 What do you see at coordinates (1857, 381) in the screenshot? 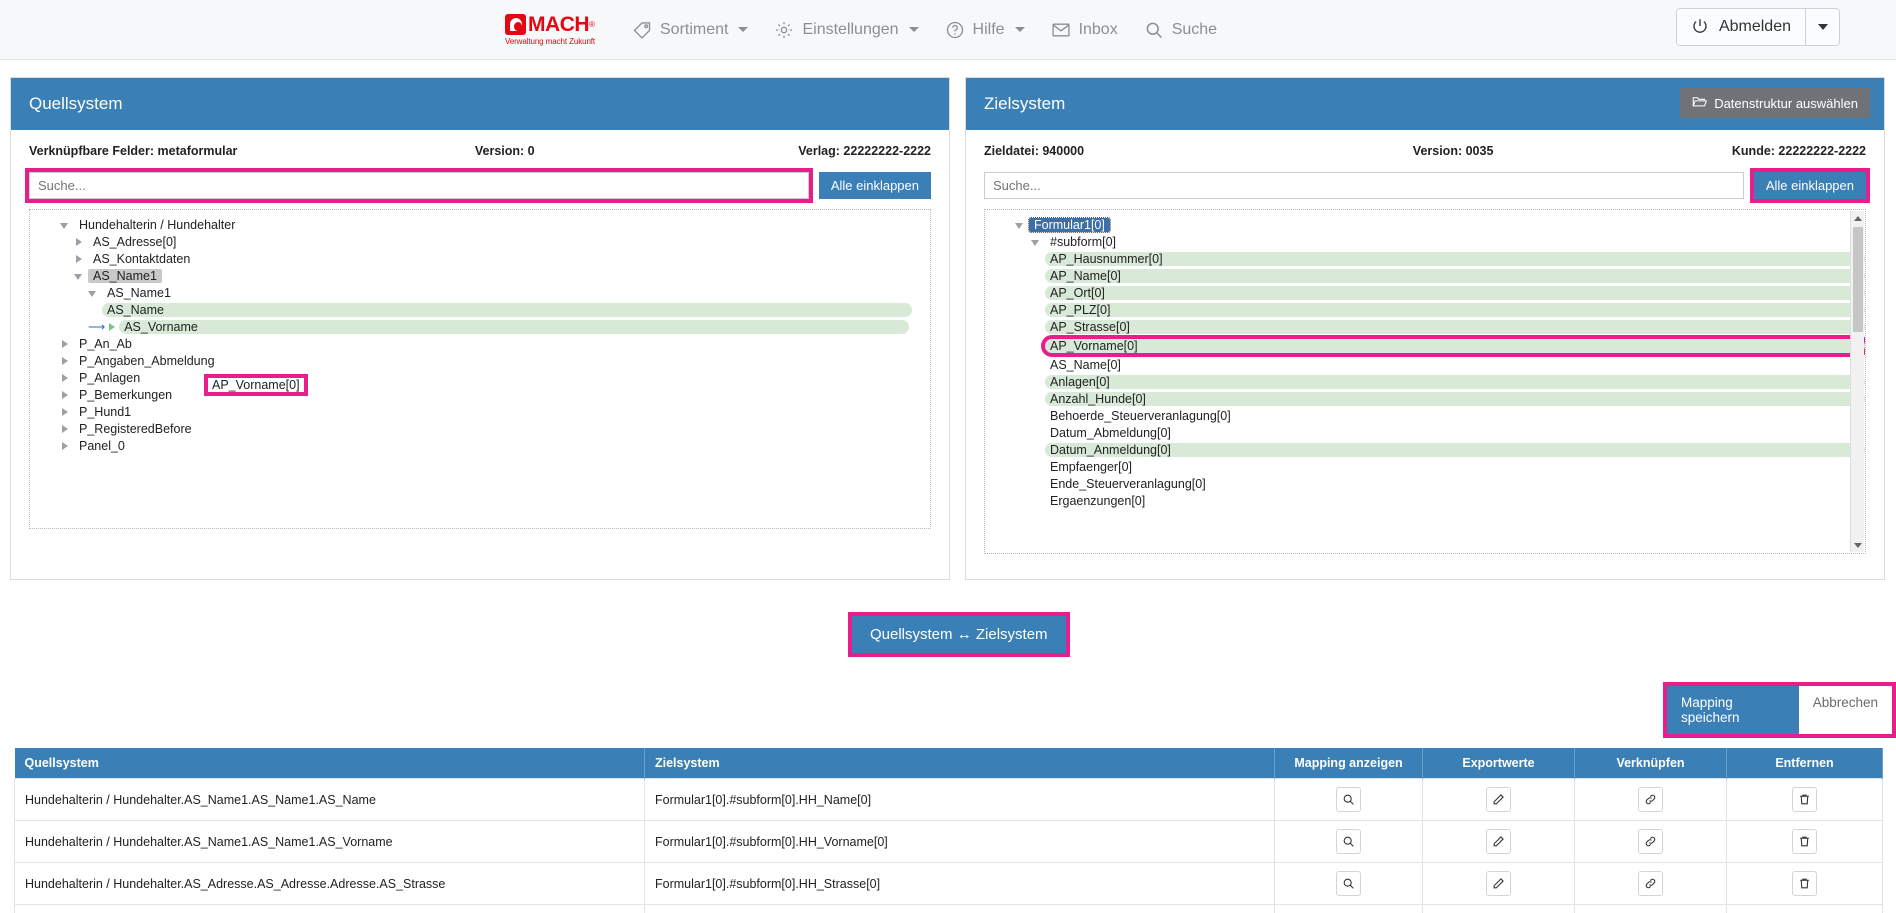
I see `target-tree-scrollbar` at bounding box center [1857, 381].